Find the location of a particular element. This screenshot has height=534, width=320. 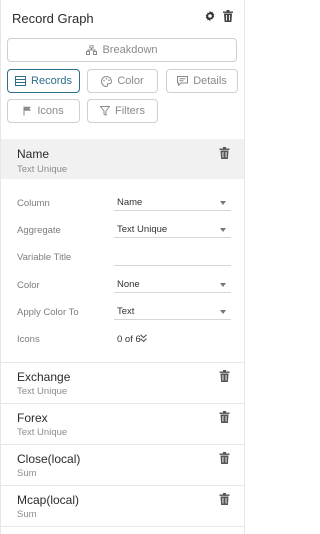

color-underline is located at coordinates (172, 292).